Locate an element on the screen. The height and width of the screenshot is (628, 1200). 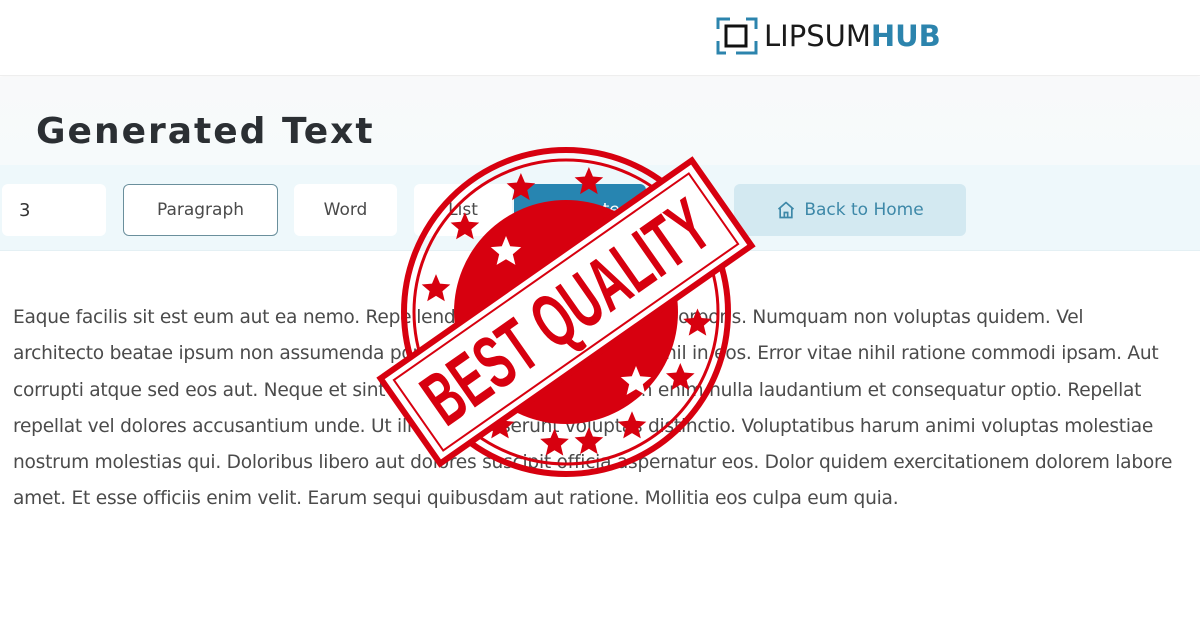
word-button: Word is located at coordinates (345, 210).